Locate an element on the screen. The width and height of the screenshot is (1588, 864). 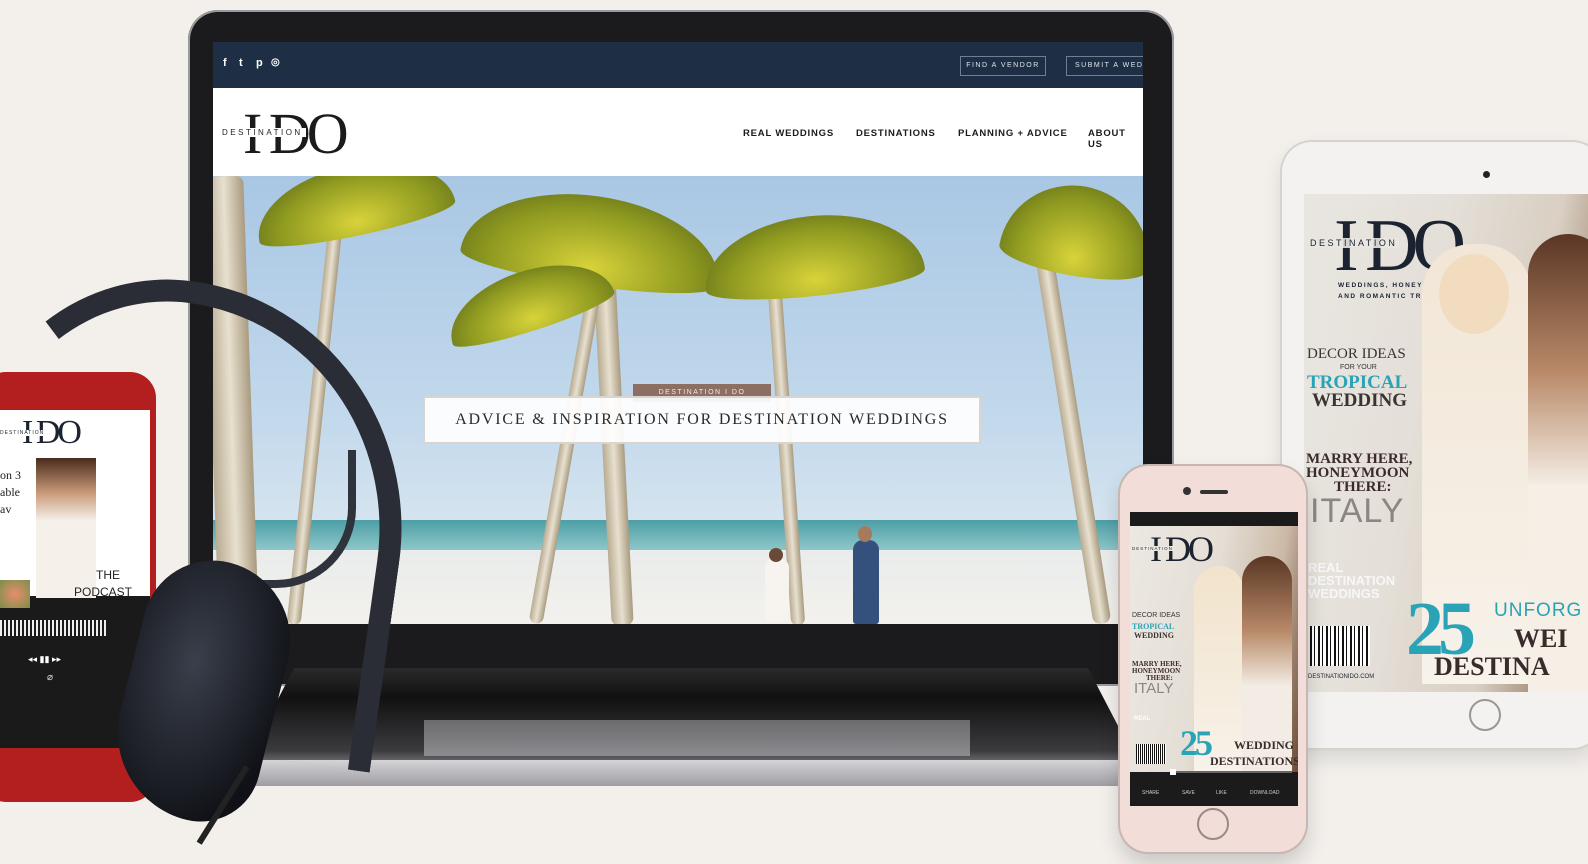
facebook-icon: f is located at coordinates (225, 63).